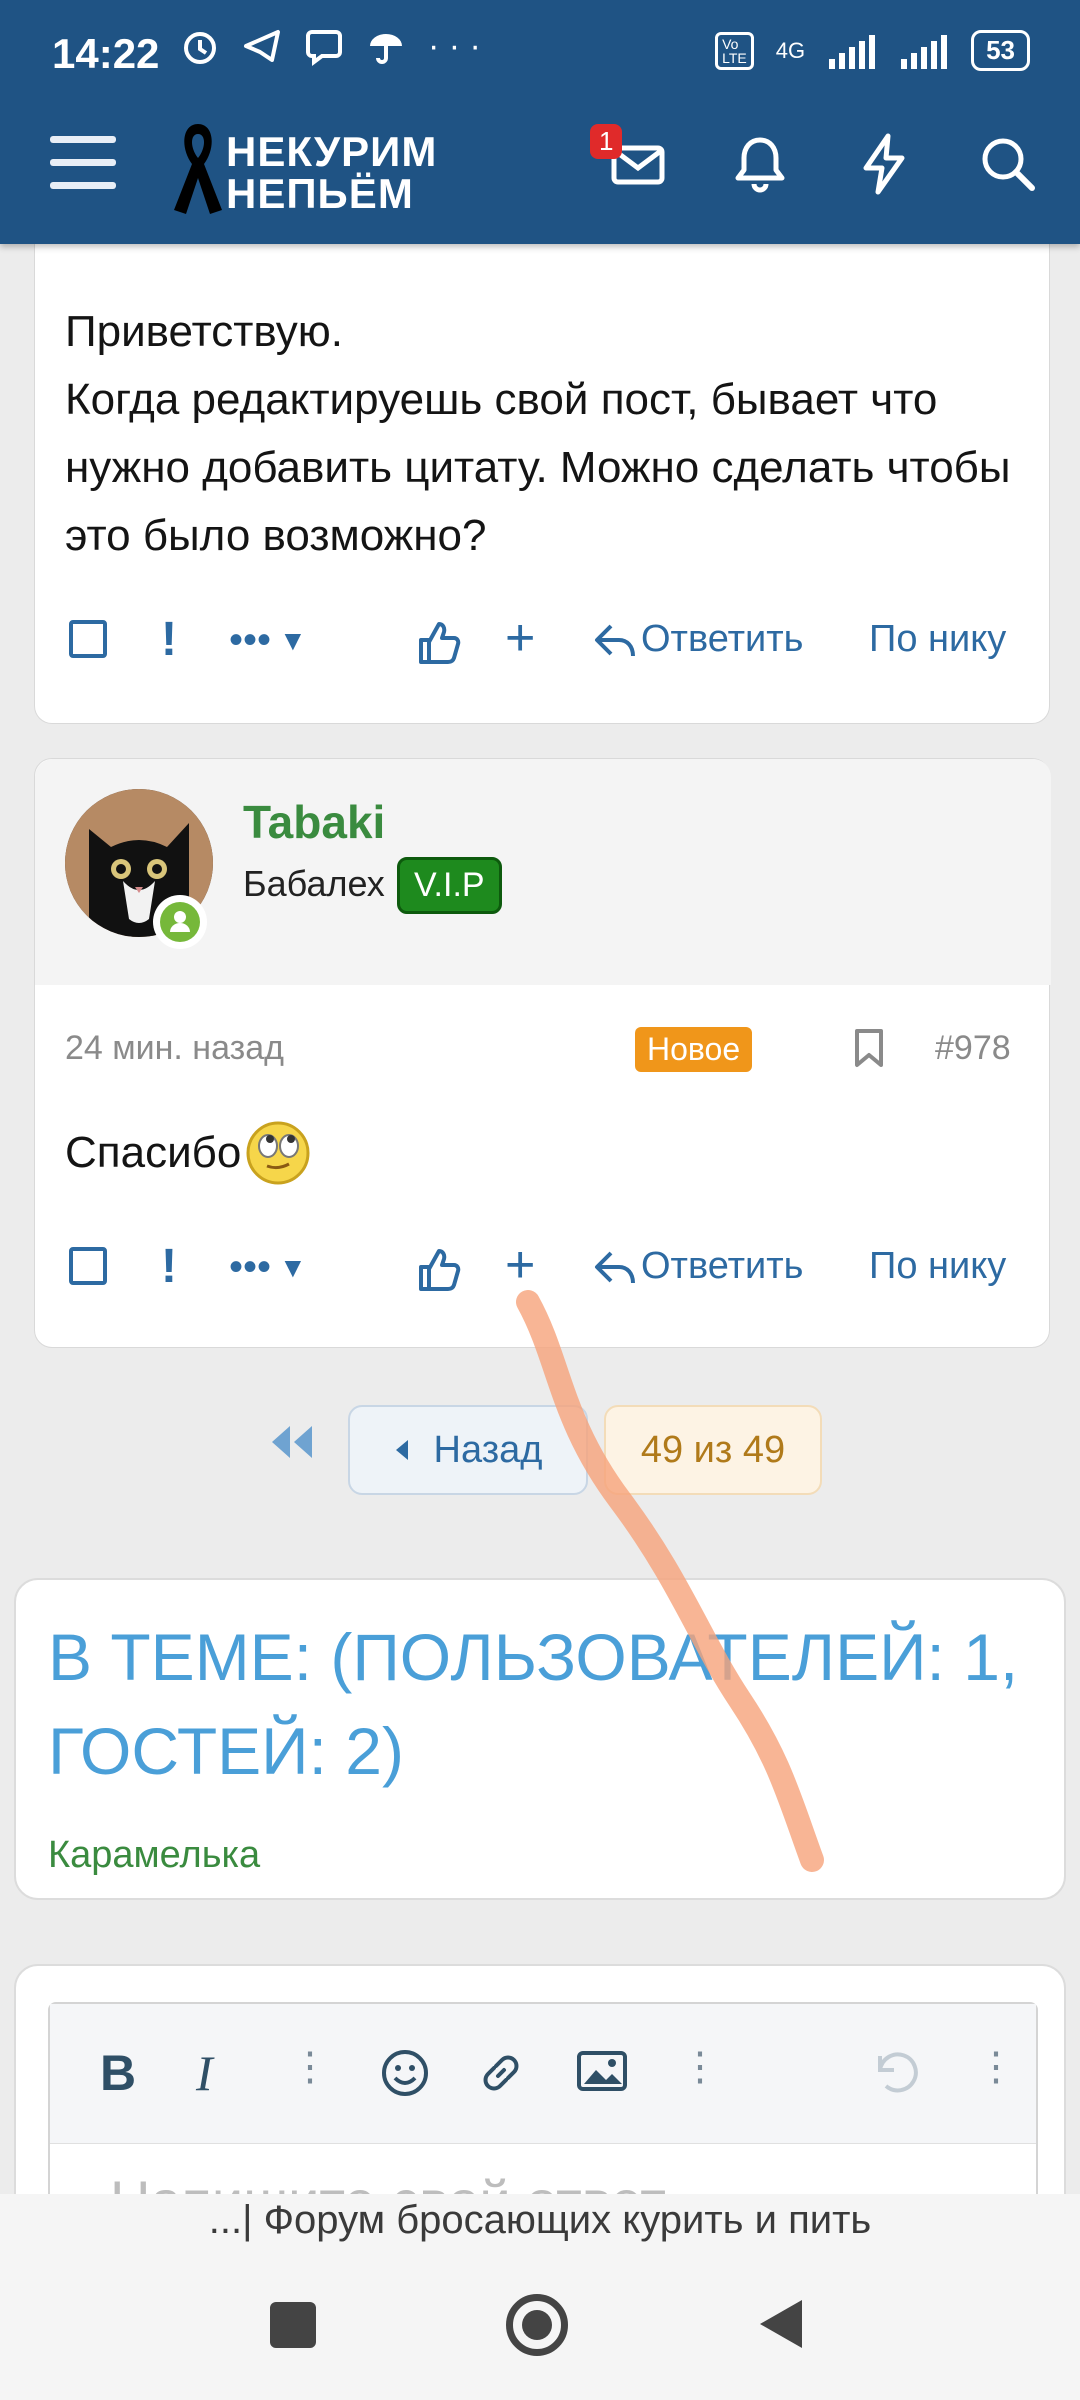 This screenshot has height=2400, width=1080. I want to click on post-time: 24 мин. назад, so click(174, 1048).